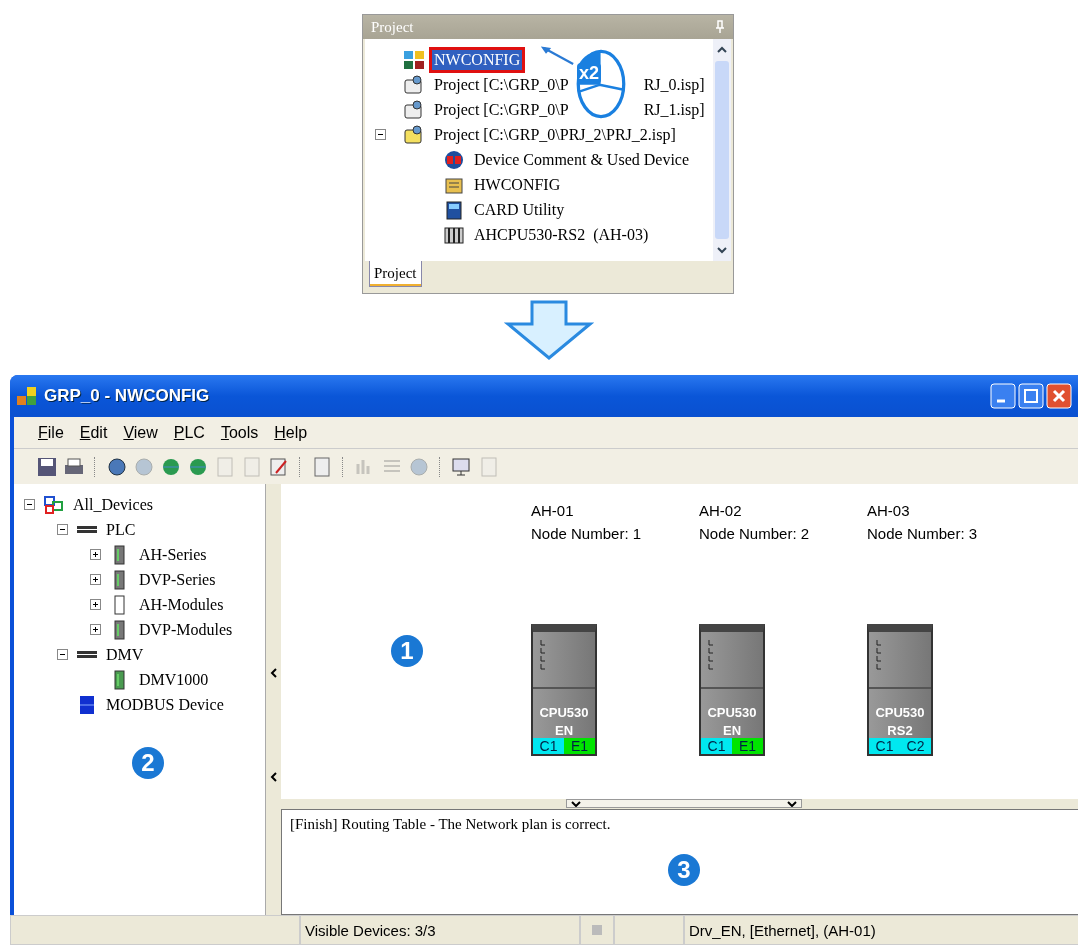  Describe the element at coordinates (684, 803) in the screenshot. I see `splitter-handle` at that location.